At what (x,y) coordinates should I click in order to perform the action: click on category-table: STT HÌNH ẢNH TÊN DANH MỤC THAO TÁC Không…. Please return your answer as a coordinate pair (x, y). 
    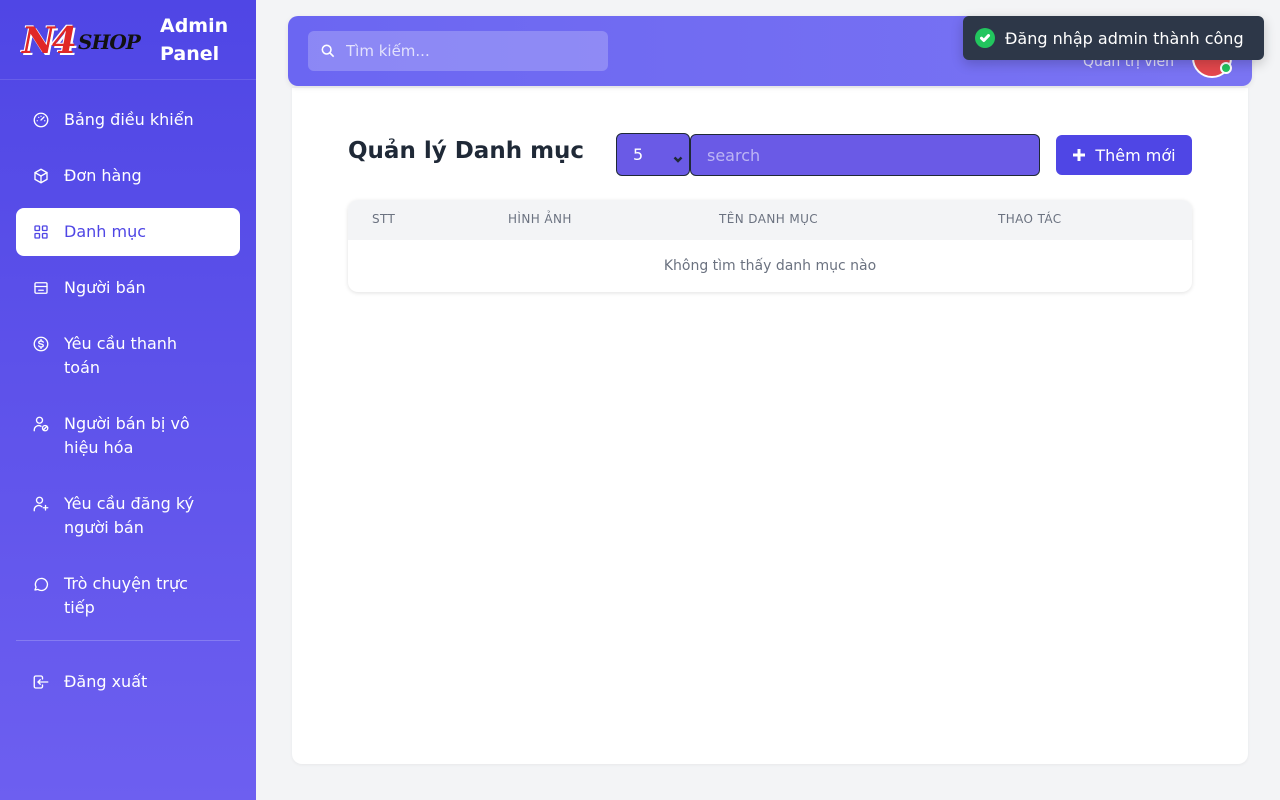
    Looking at the image, I should click on (770, 246).